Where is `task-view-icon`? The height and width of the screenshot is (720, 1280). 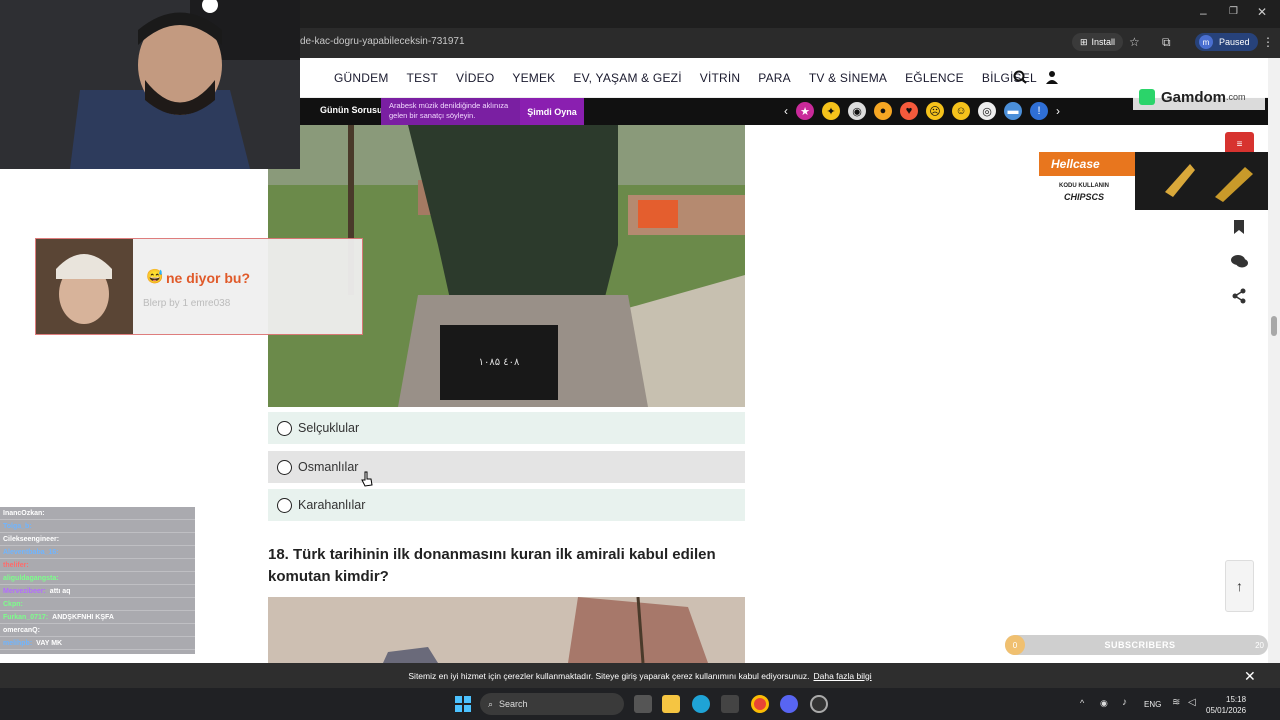 task-view-icon is located at coordinates (643, 704).